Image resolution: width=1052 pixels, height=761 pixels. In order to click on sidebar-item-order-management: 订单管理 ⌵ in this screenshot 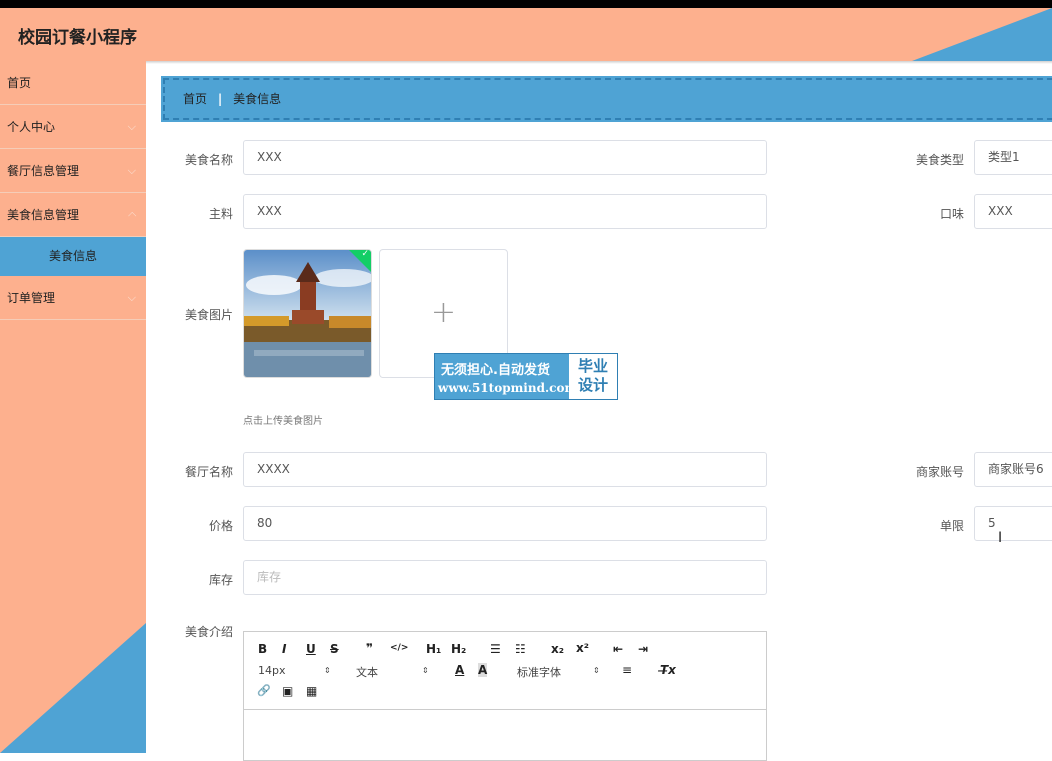, I will do `click(73, 298)`.